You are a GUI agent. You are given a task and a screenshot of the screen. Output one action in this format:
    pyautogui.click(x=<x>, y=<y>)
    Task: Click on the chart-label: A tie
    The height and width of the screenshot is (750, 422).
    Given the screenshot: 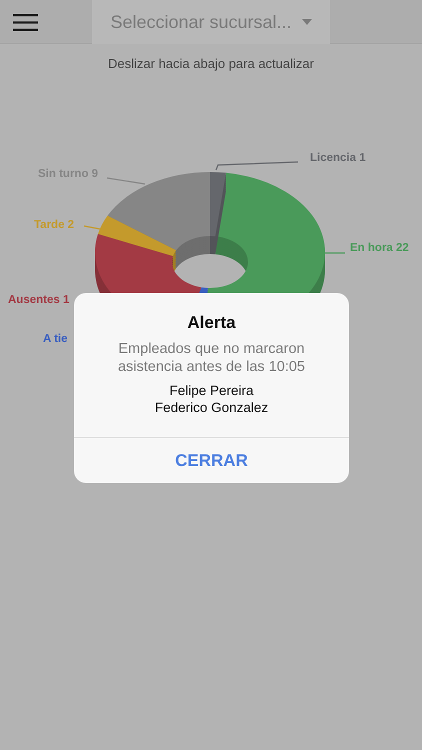 What is the action you would take?
    pyautogui.click(x=55, y=339)
    